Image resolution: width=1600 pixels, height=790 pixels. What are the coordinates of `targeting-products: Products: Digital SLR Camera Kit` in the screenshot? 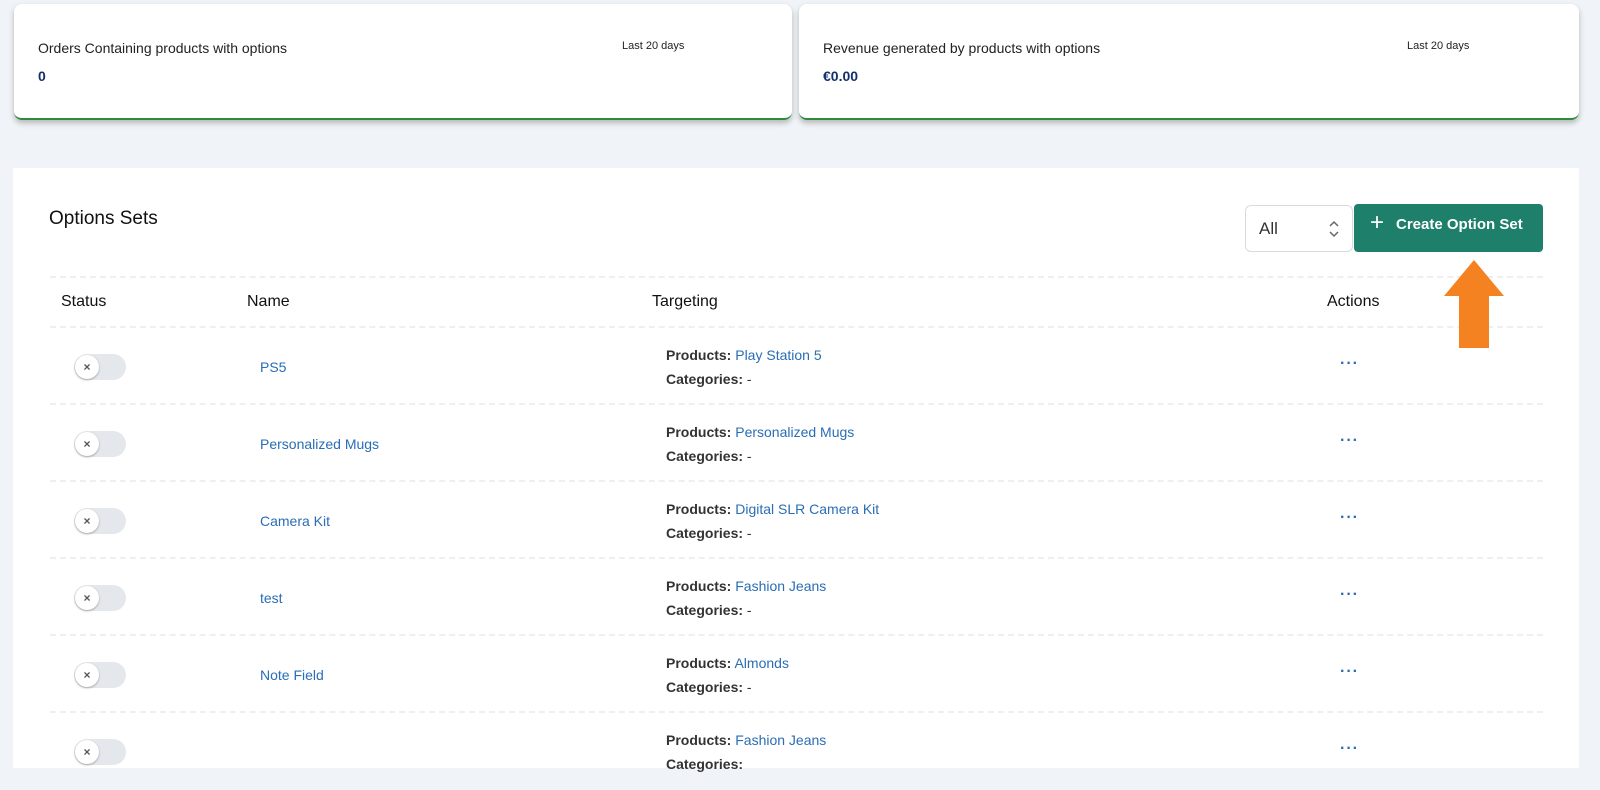 It's located at (772, 509).